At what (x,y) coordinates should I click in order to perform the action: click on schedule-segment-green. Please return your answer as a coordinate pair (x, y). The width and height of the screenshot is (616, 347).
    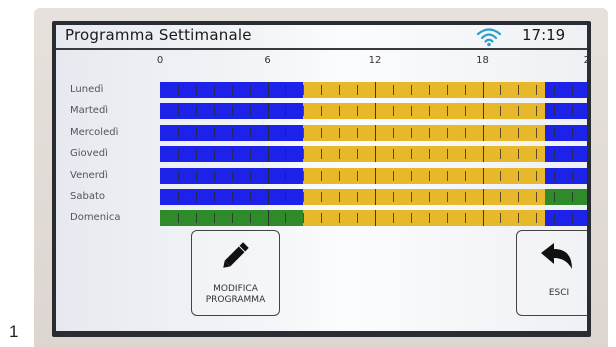
    Looking at the image, I should click on (566, 197).